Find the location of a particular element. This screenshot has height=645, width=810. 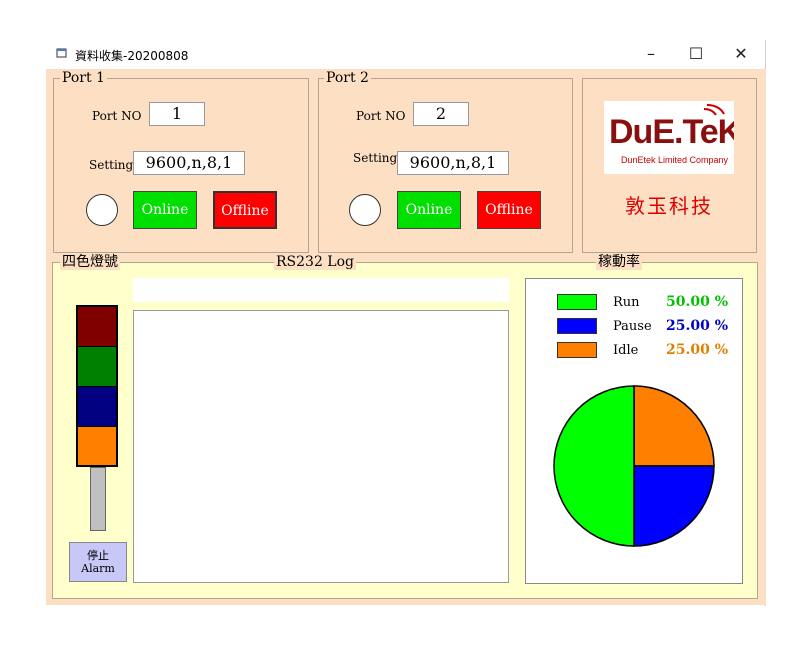

signal-title: 四色燈號 is located at coordinates (90, 262).